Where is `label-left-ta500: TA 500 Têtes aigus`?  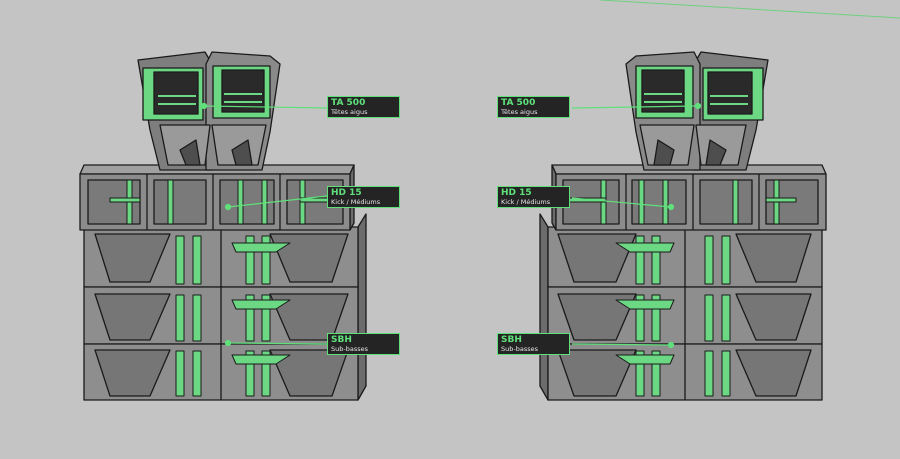
label-left-ta500: TA 500 Têtes aigus is located at coordinates (363, 107).